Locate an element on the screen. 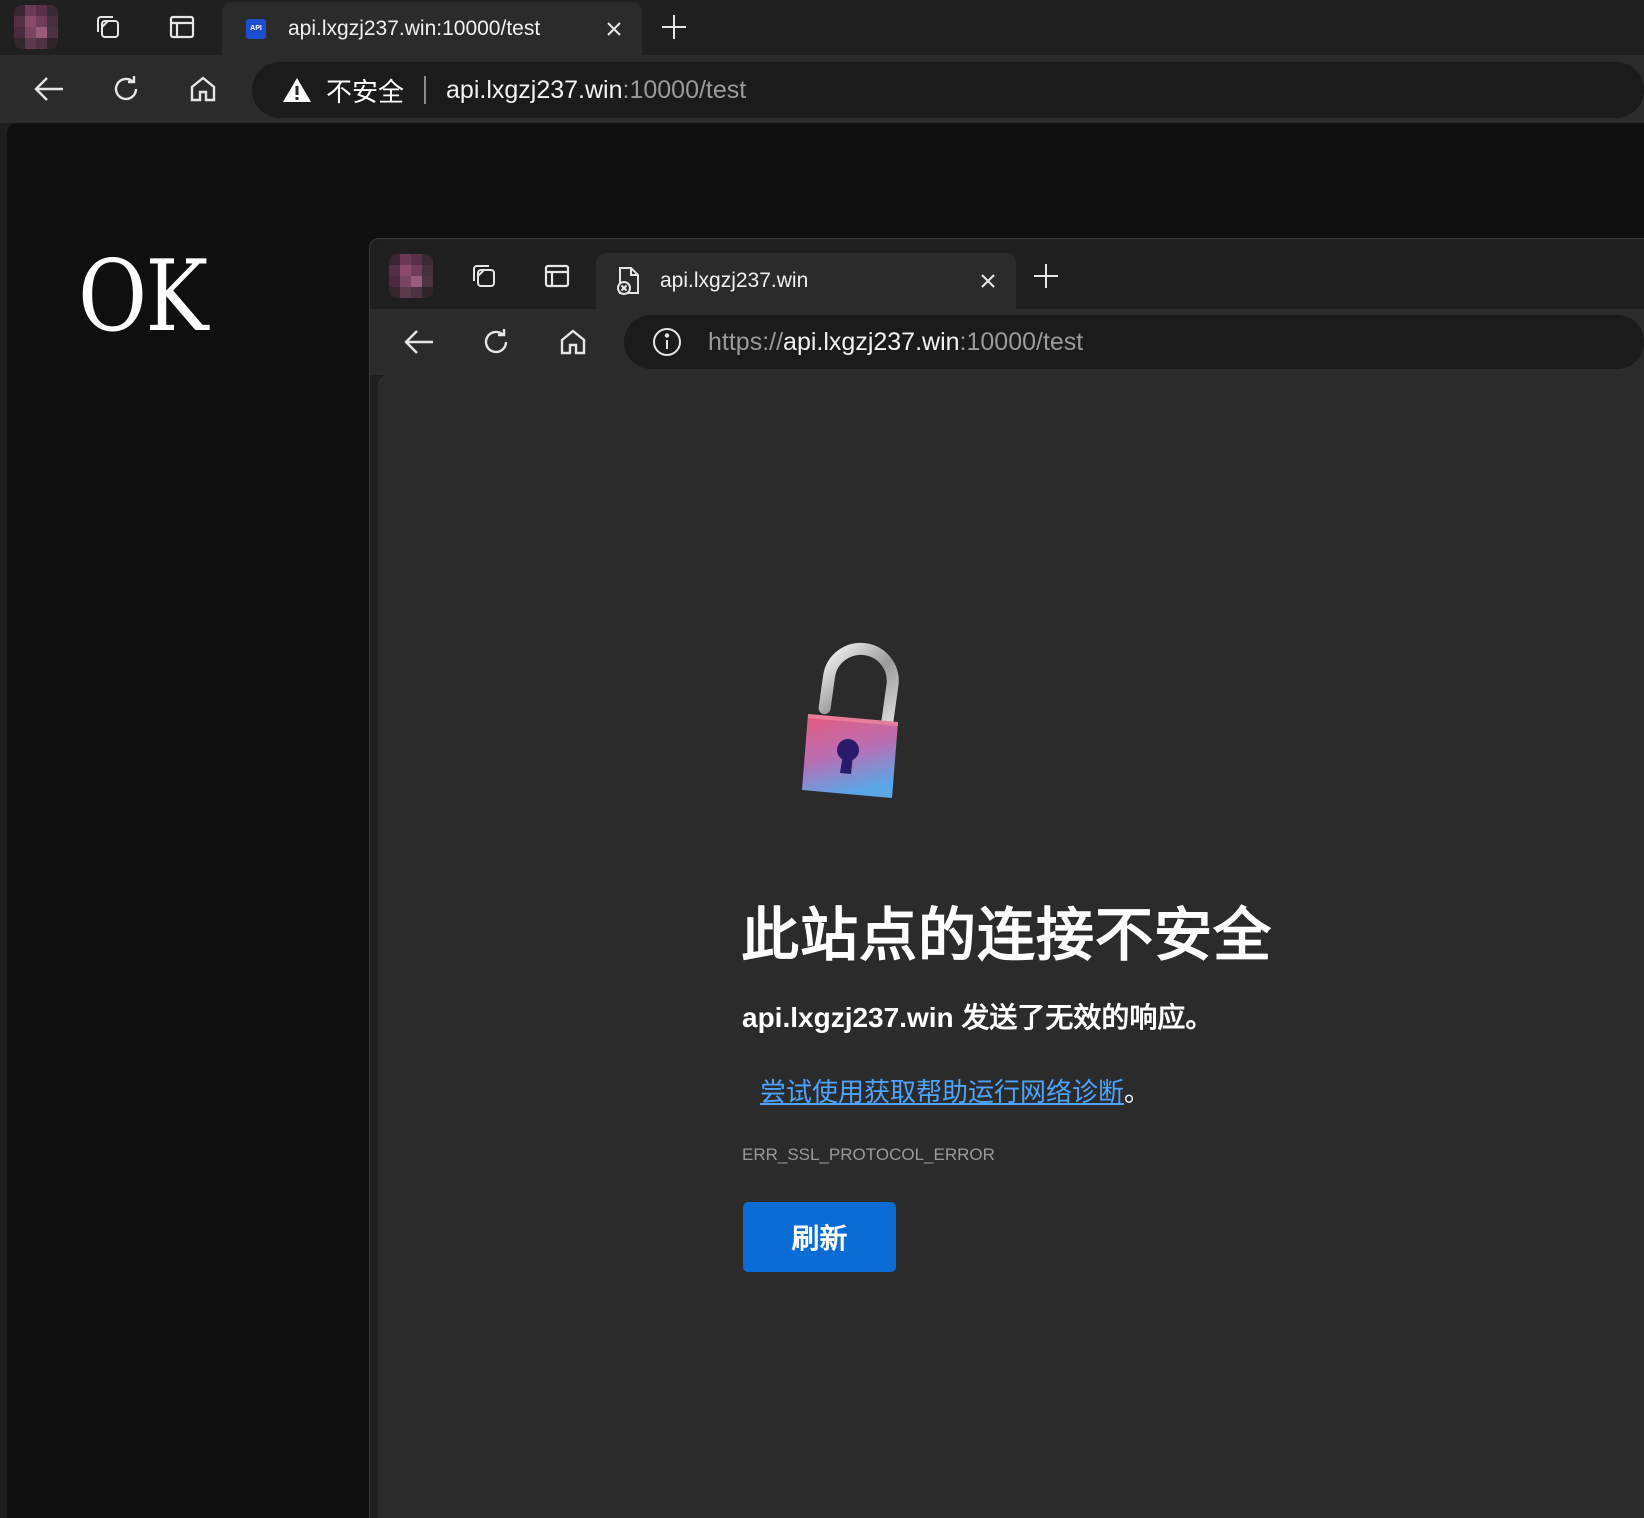 The image size is (1644, 1518). inner-toolbar: https://api.lxgzj237.win:10000/test is located at coordinates (1007, 342).